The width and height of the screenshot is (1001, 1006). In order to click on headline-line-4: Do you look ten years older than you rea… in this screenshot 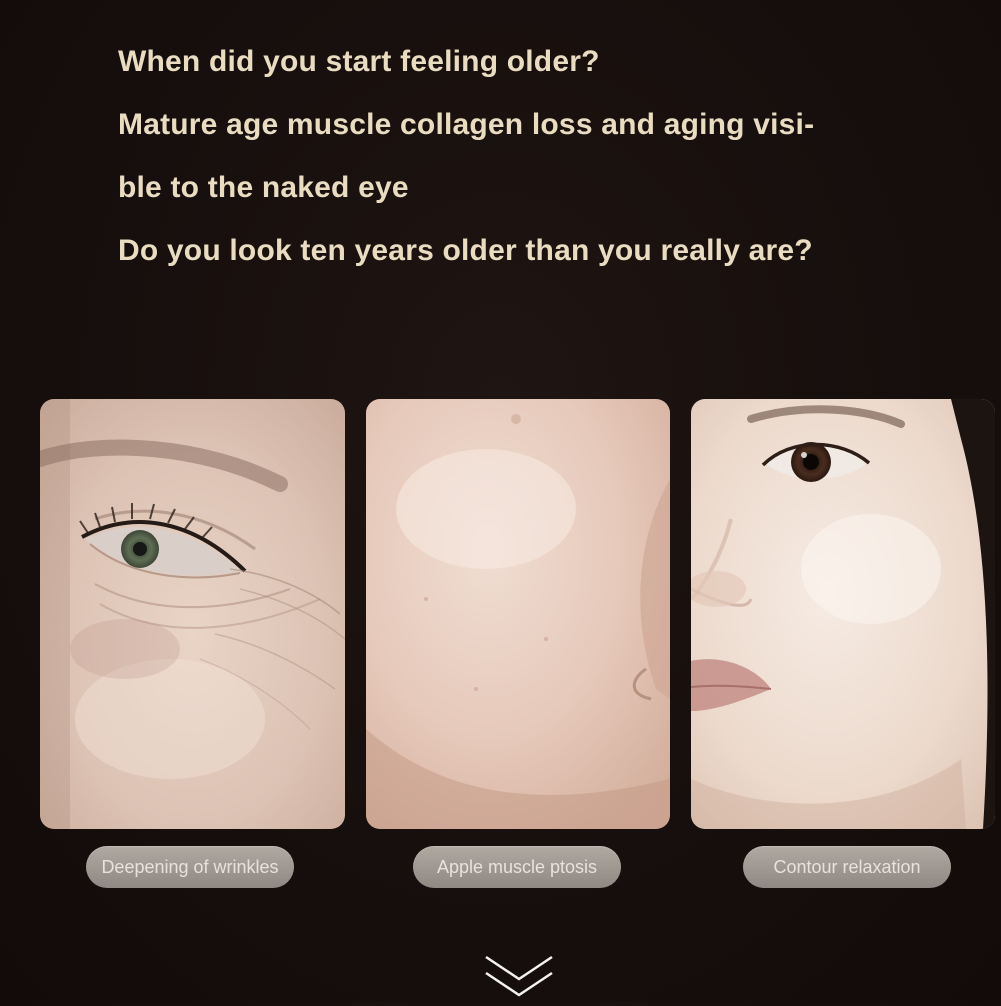, I will do `click(465, 250)`.